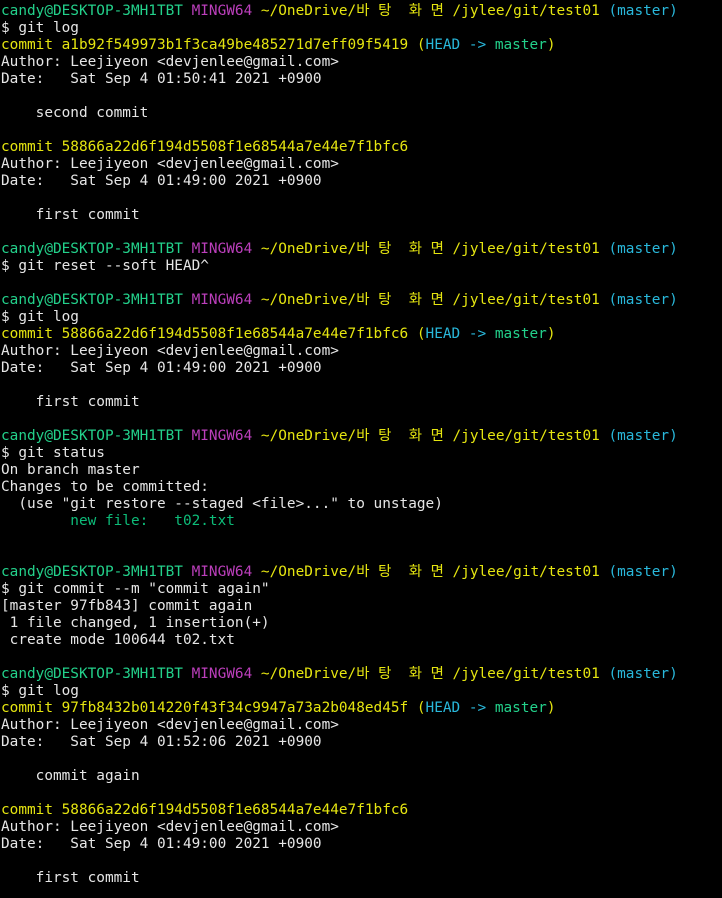 The image size is (722, 898). What do you see at coordinates (361, 470) in the screenshot?
I see `terminal-line: On branch master` at bounding box center [361, 470].